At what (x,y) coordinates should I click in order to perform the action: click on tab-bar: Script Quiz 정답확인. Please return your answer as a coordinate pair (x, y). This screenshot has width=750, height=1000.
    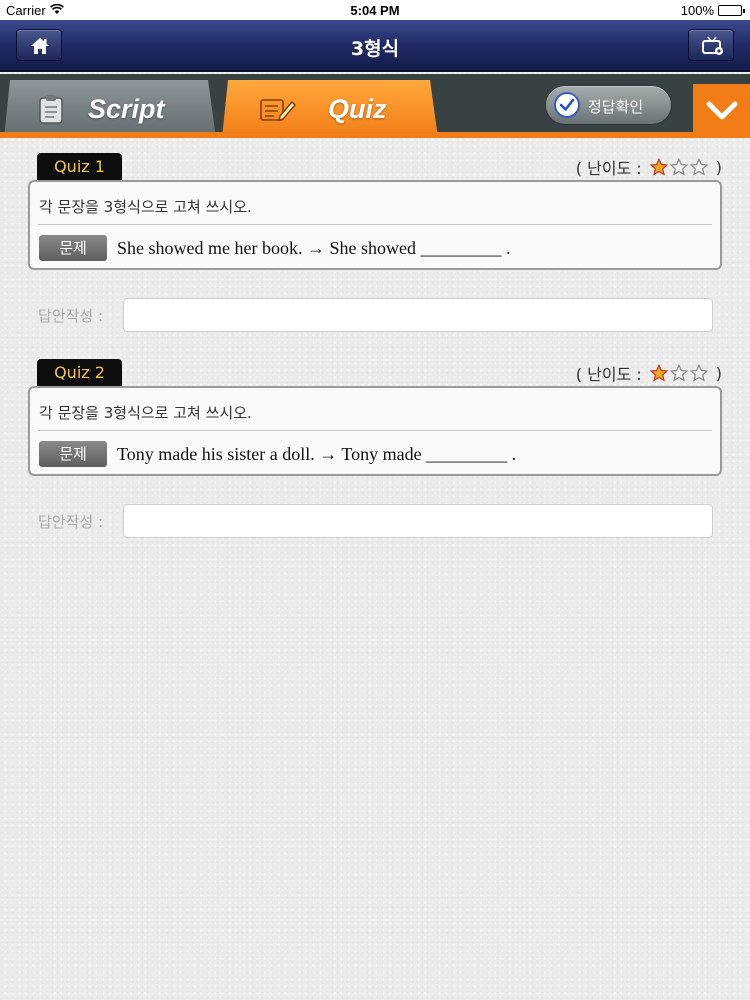
    Looking at the image, I should click on (375, 106).